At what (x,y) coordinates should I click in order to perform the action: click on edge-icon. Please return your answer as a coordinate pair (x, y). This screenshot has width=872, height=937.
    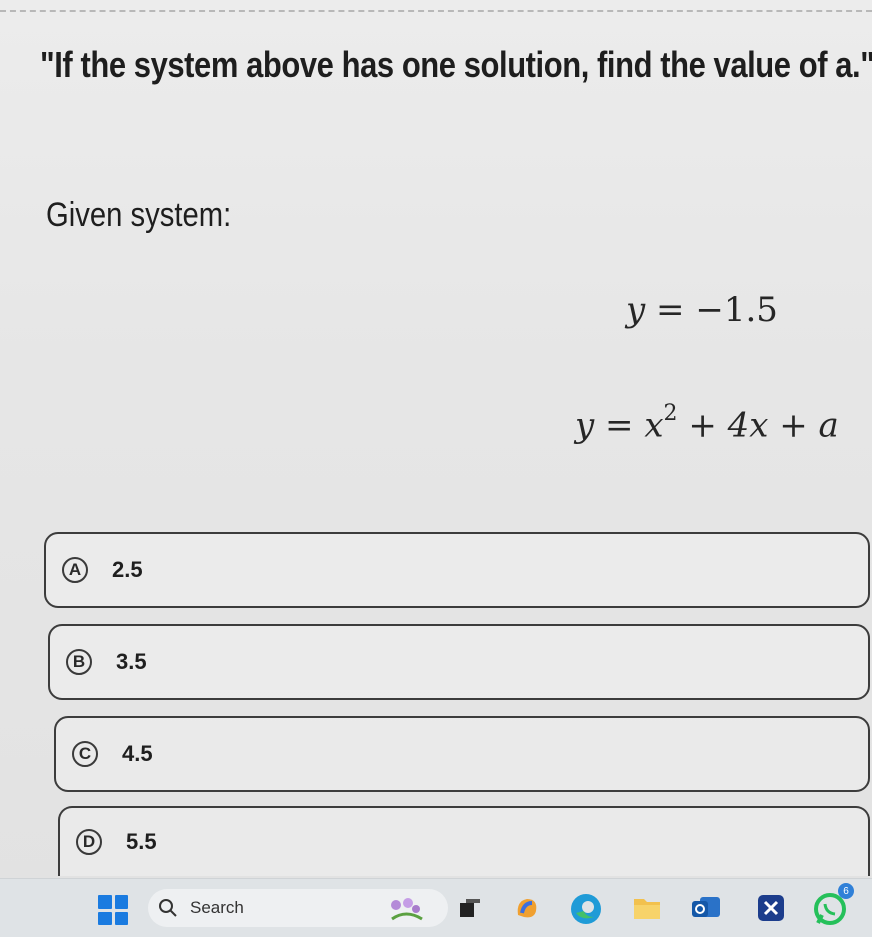
    Looking at the image, I should click on (586, 909).